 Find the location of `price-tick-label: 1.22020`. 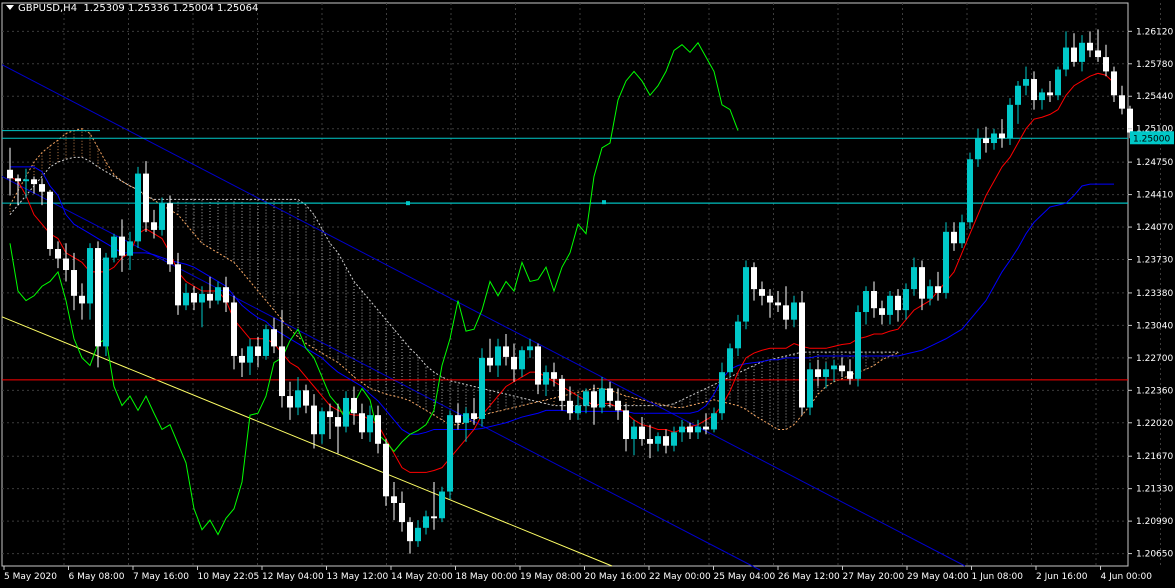

price-tick-label: 1.22020 is located at coordinates (1154, 424).